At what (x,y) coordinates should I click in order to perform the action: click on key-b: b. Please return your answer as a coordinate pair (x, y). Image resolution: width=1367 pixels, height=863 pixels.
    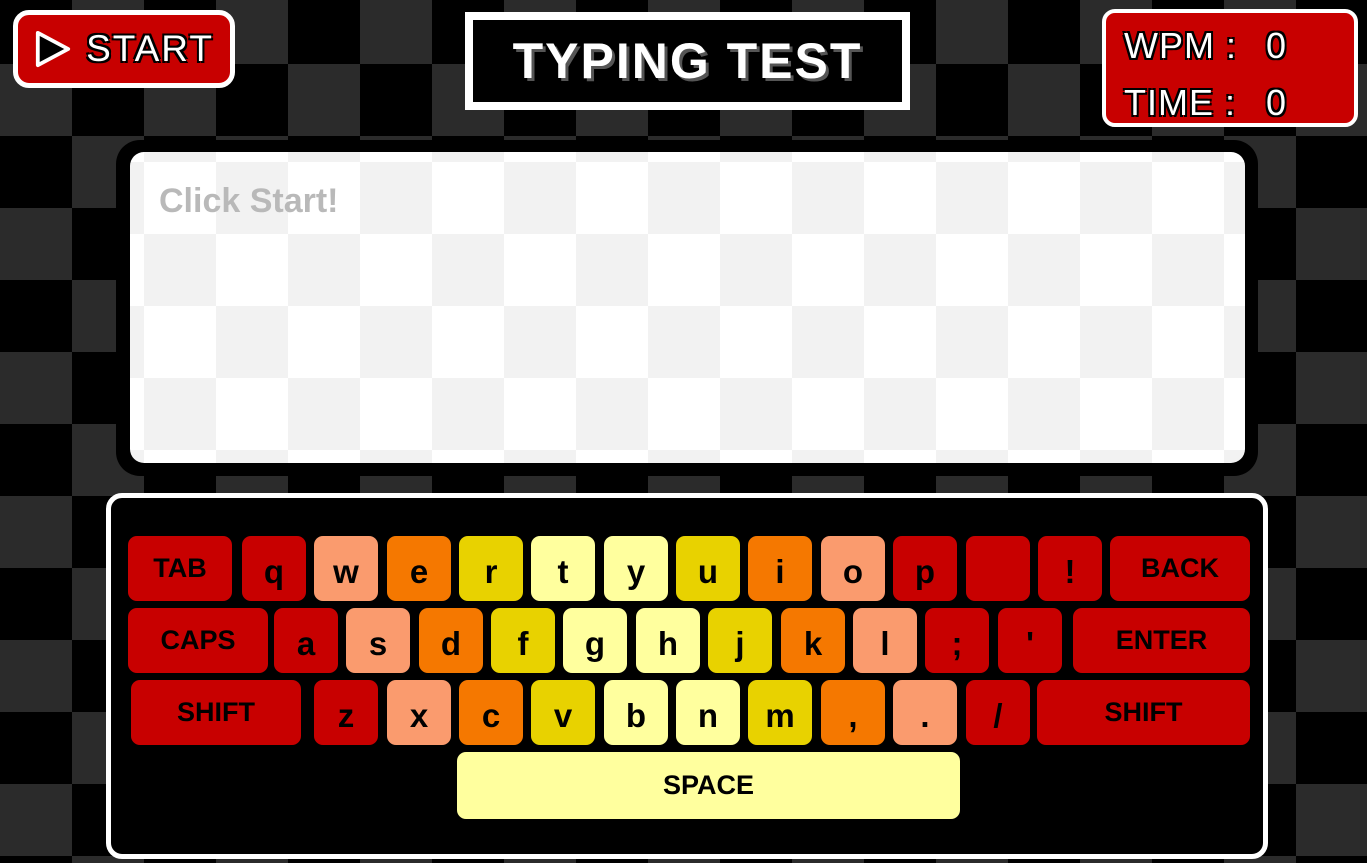
    Looking at the image, I should click on (636, 712).